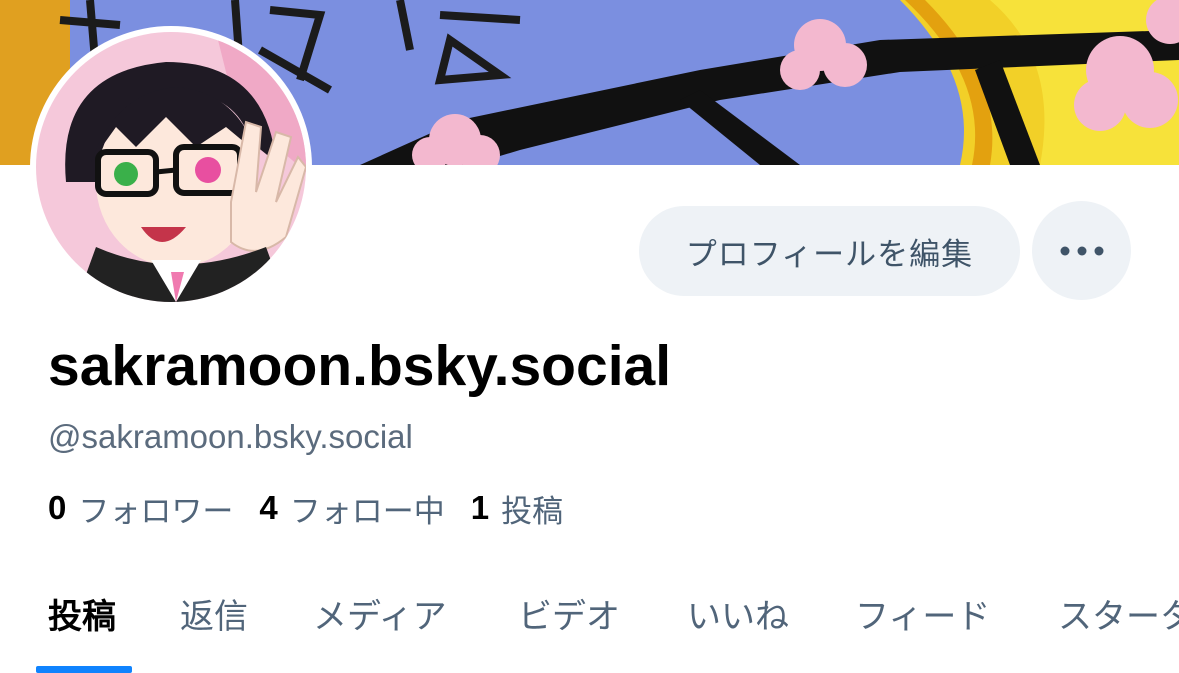 This screenshot has width=1179, height=673. Describe the element at coordinates (380, 613) in the screenshot. I see `tab-media: メディア` at that location.